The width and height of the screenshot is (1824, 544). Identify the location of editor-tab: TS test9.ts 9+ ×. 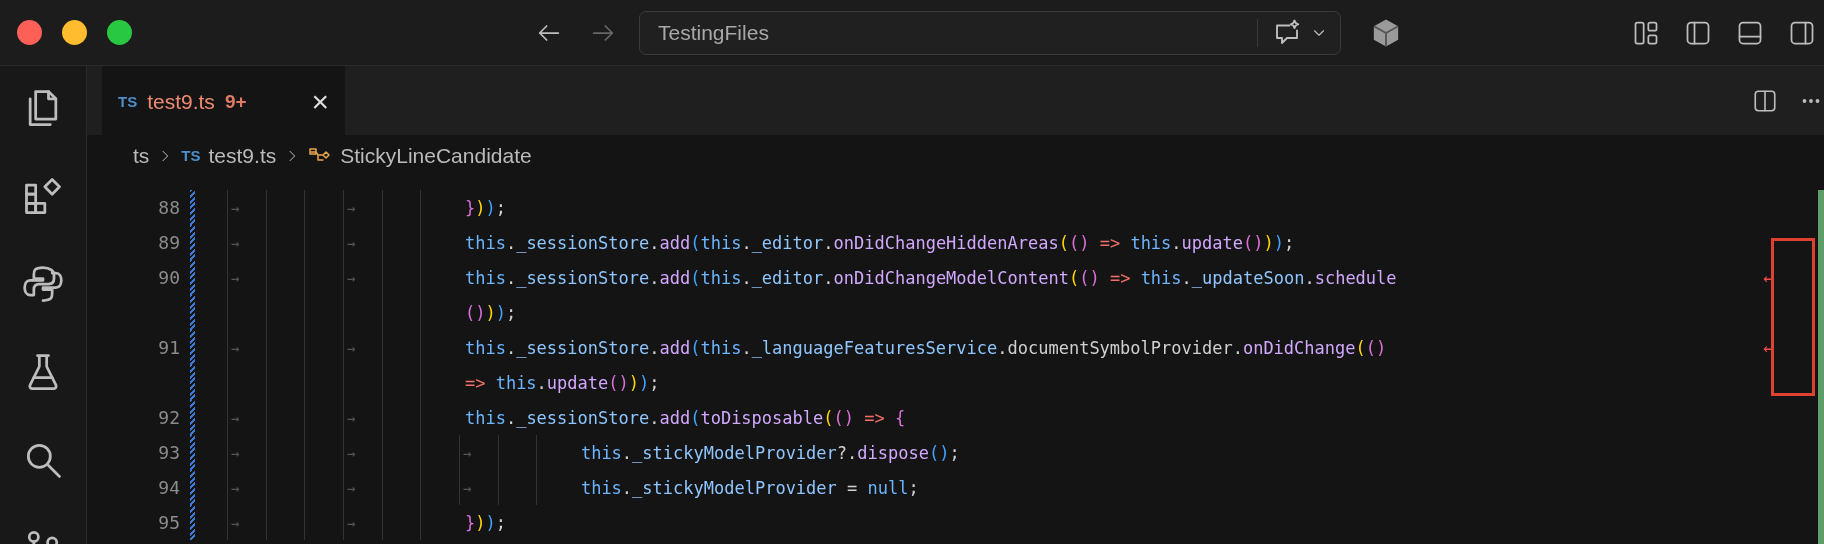
(223, 100).